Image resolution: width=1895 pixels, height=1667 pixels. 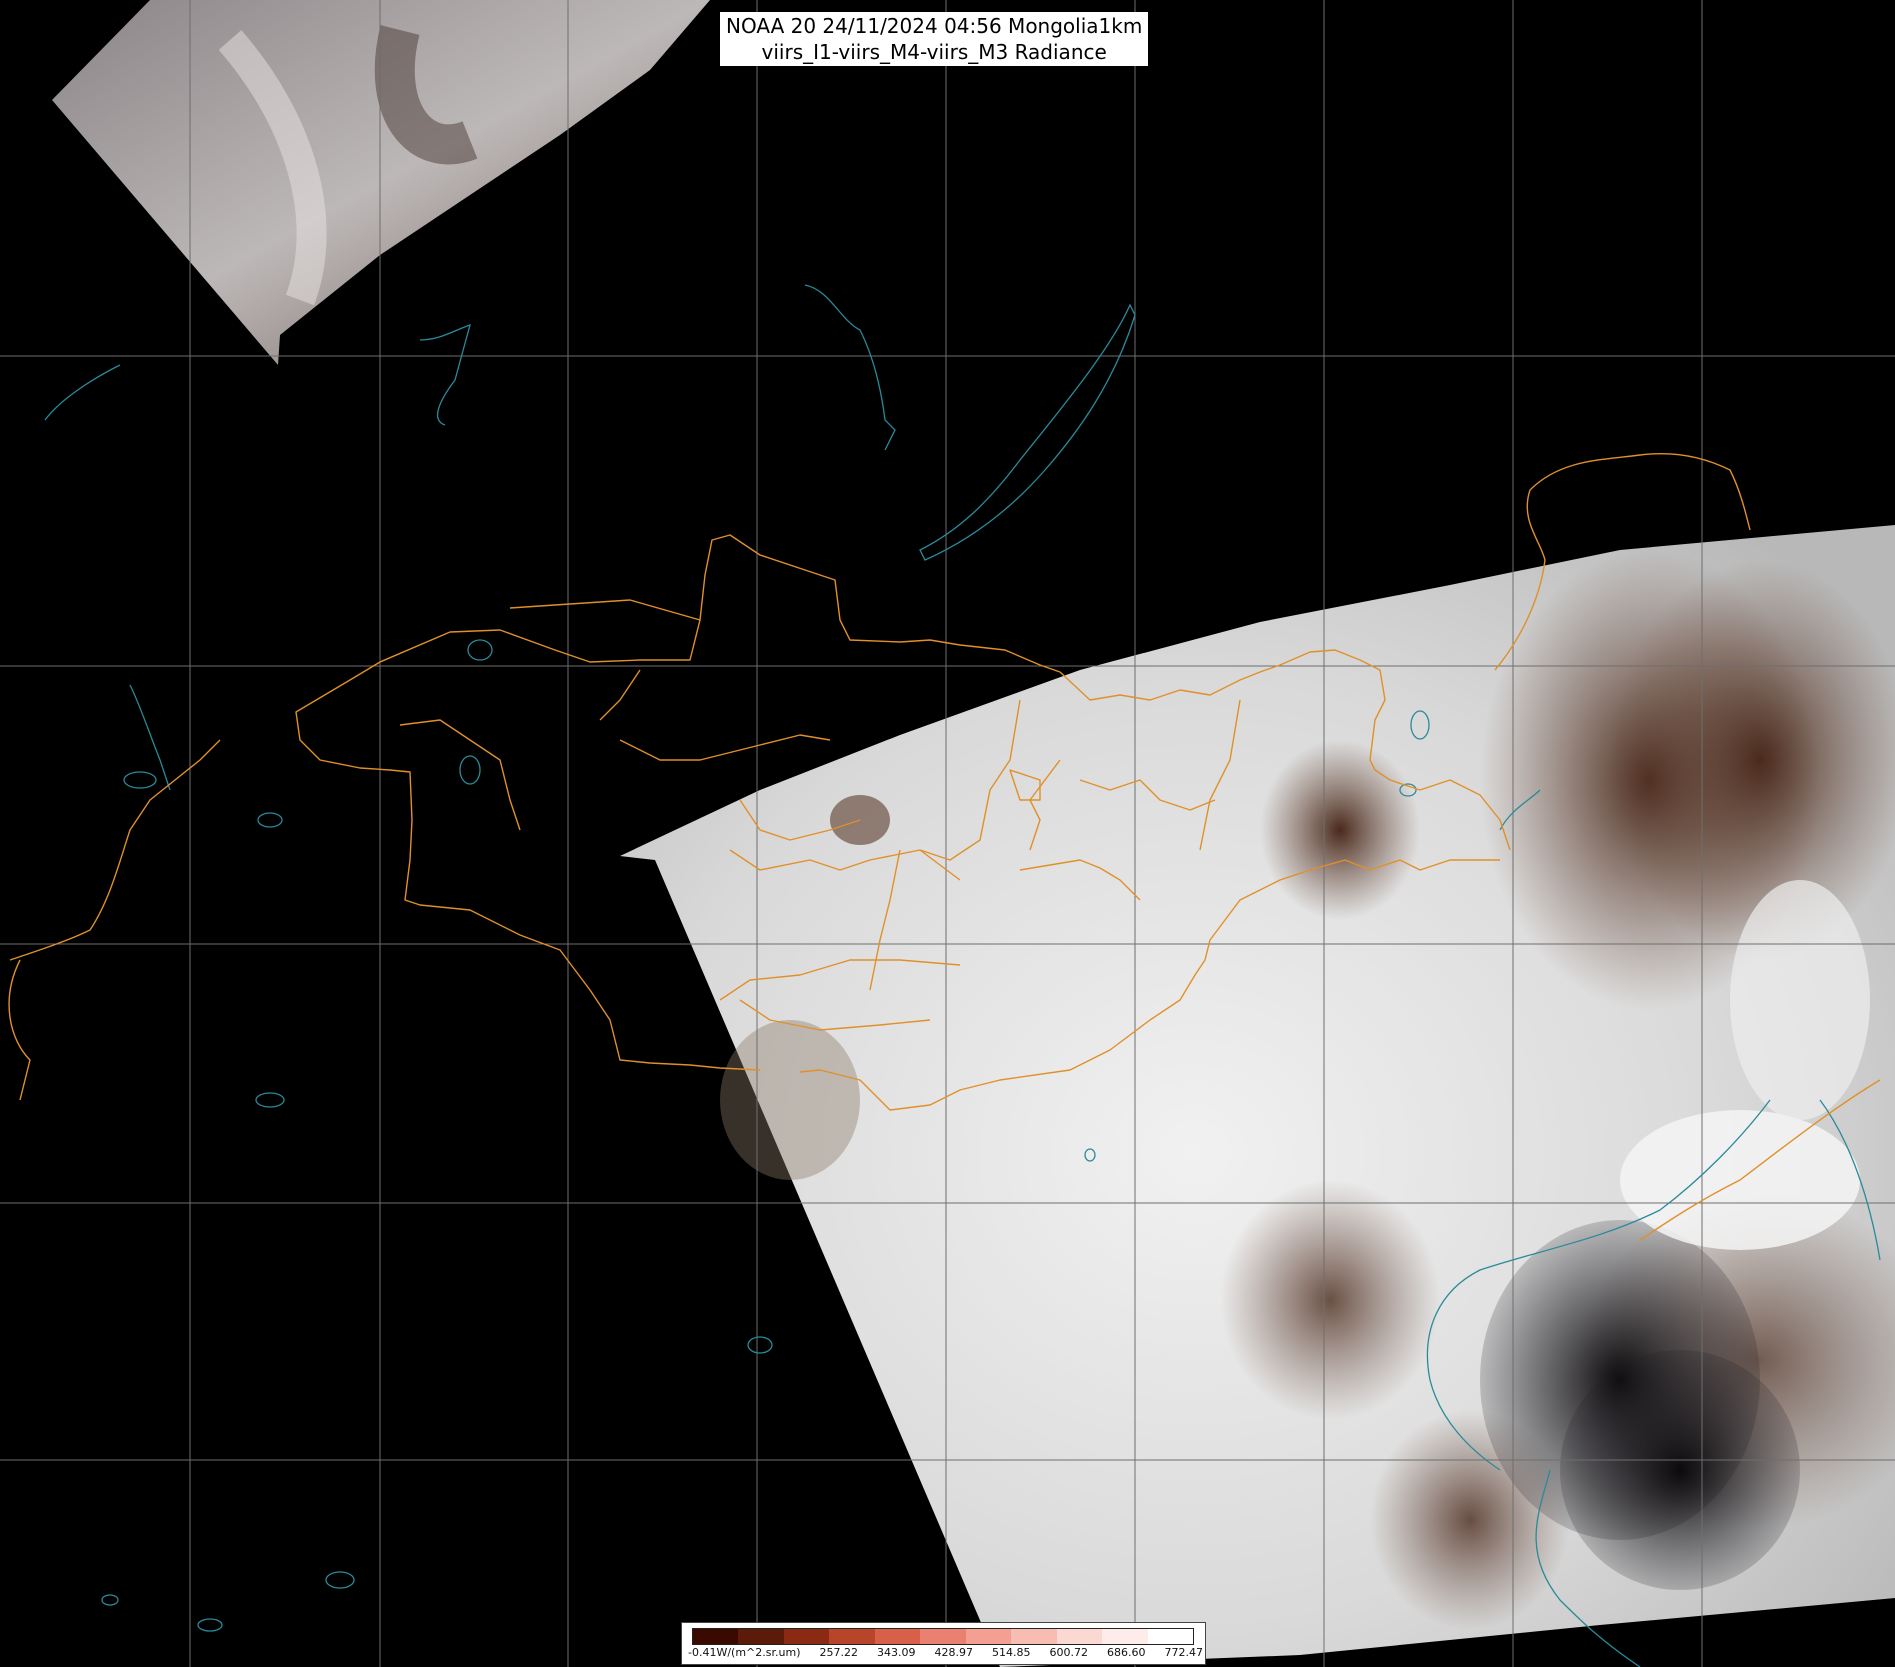 I want to click on legend-label: 686.60, so click(x=1126, y=1652).